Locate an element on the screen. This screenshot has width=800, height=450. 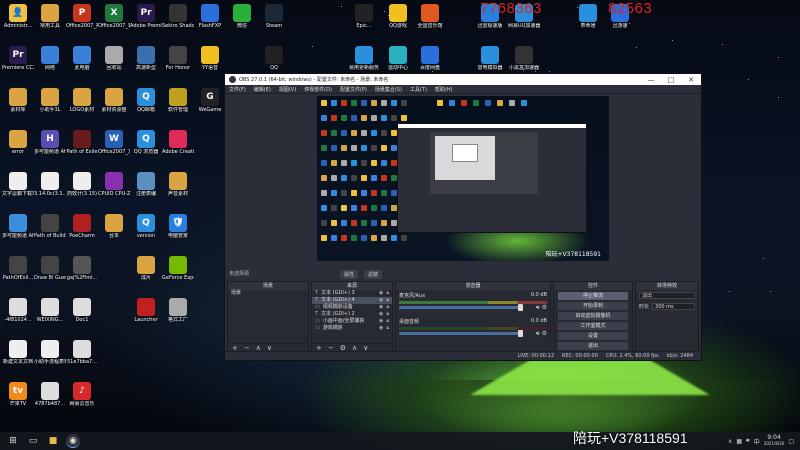
desktop-icon: 素材资源整 is located at coordinates (114, 100).